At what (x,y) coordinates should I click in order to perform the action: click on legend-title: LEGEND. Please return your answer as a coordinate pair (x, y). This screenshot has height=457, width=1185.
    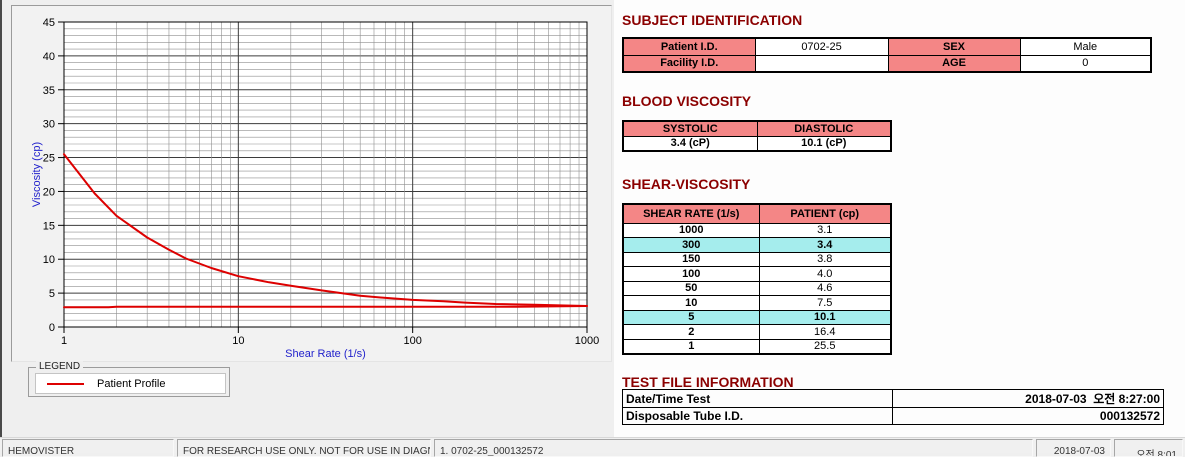
    Looking at the image, I should click on (60, 366).